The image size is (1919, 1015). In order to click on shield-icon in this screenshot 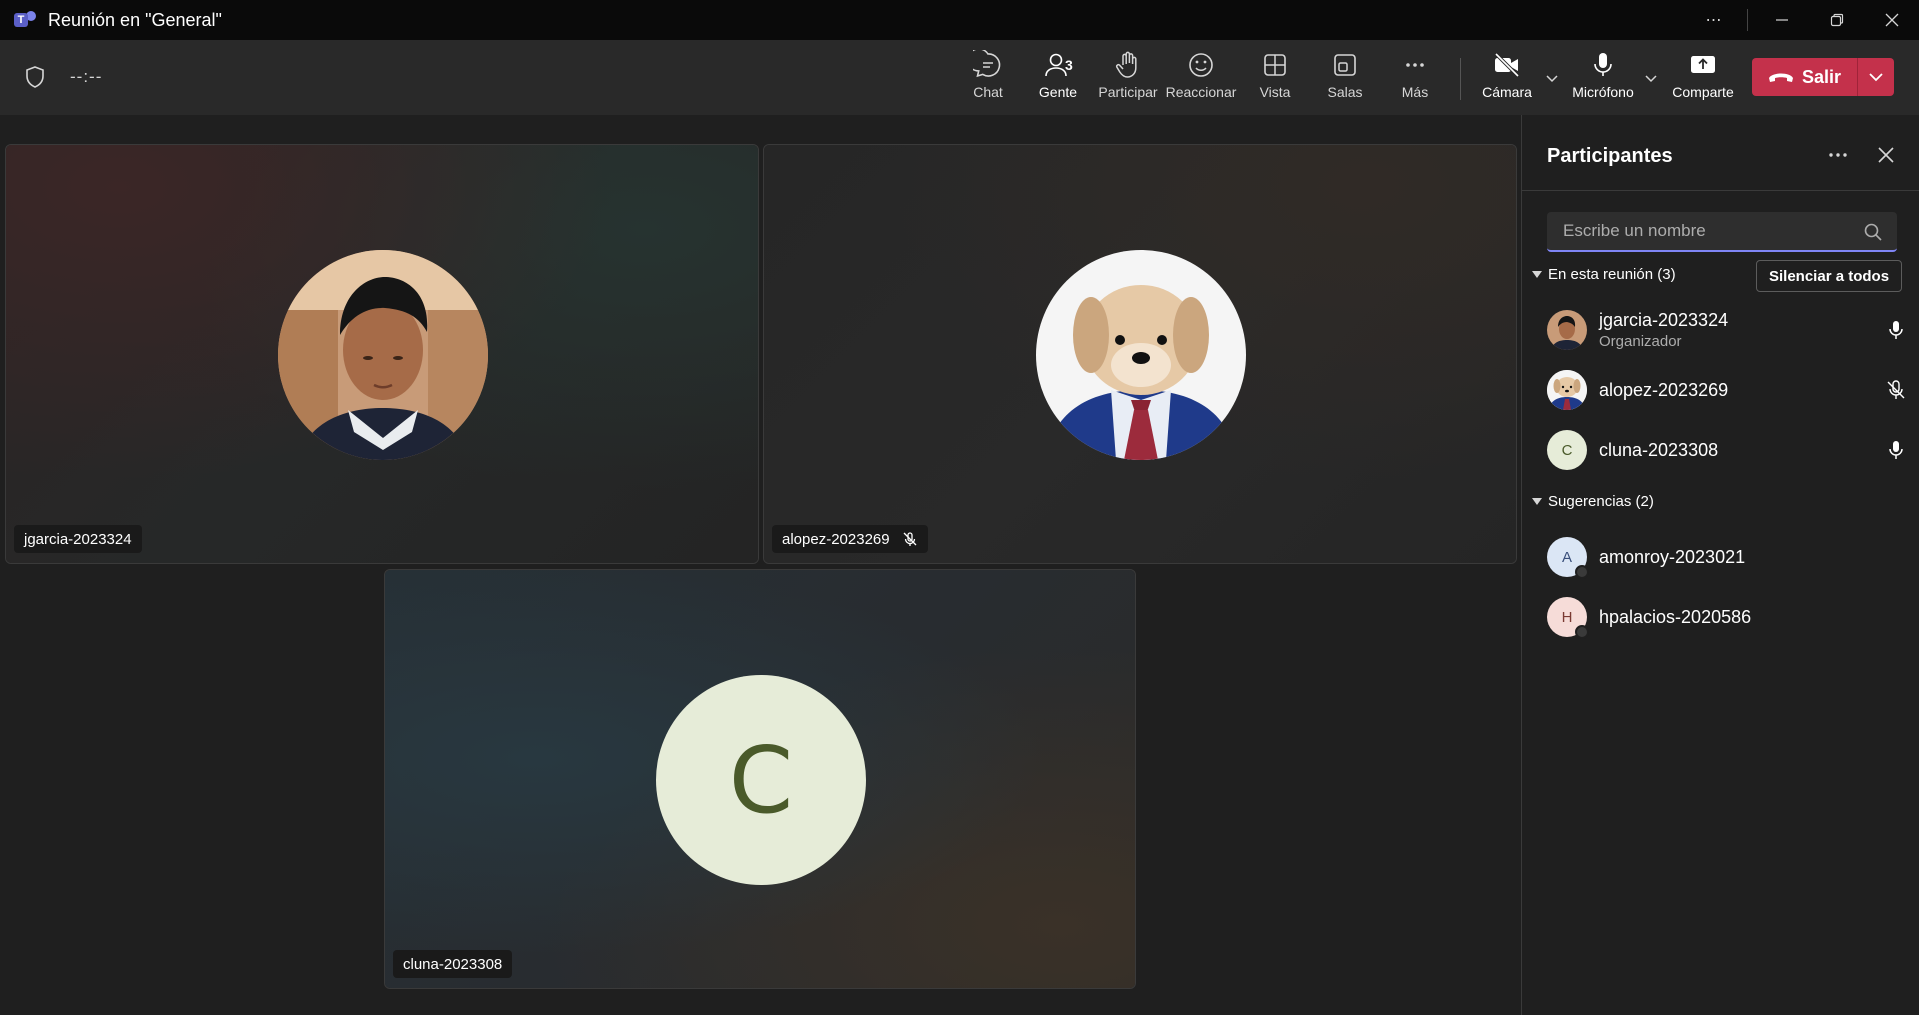, I will do `click(35, 77)`.